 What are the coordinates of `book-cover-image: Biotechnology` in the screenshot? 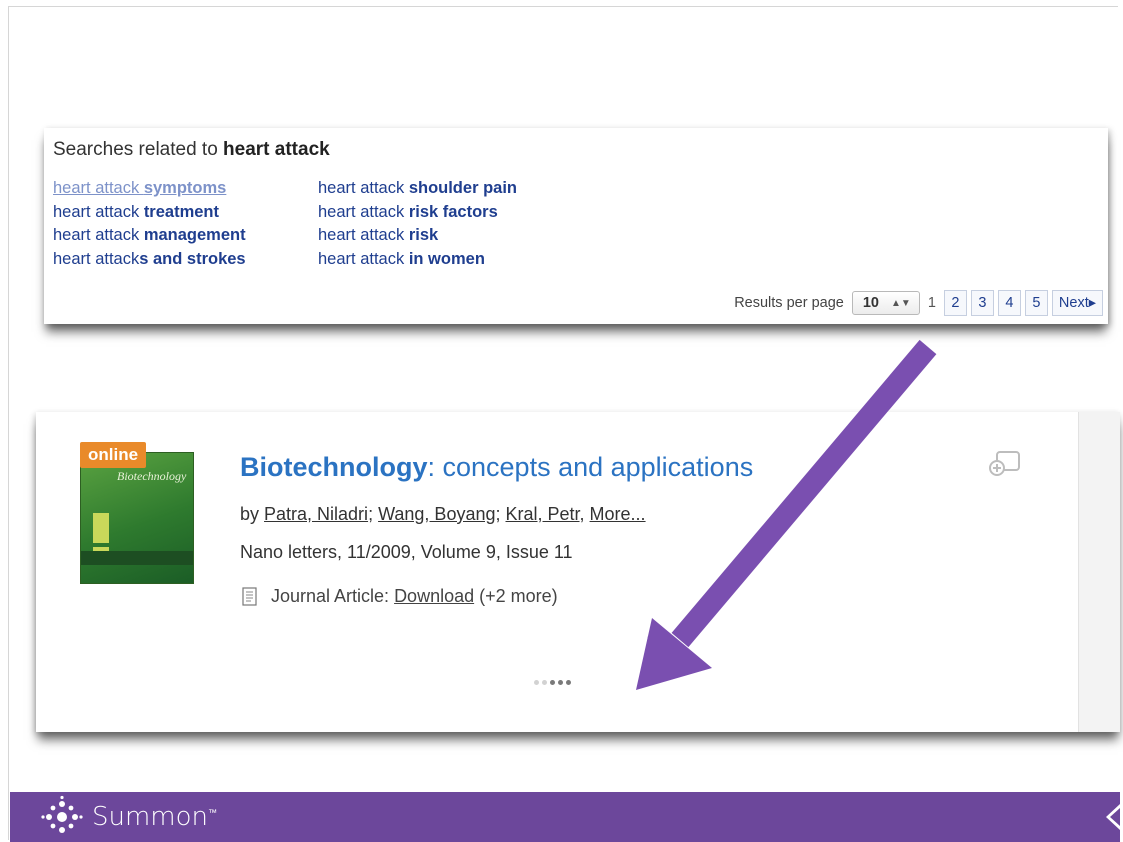 It's located at (137, 518).